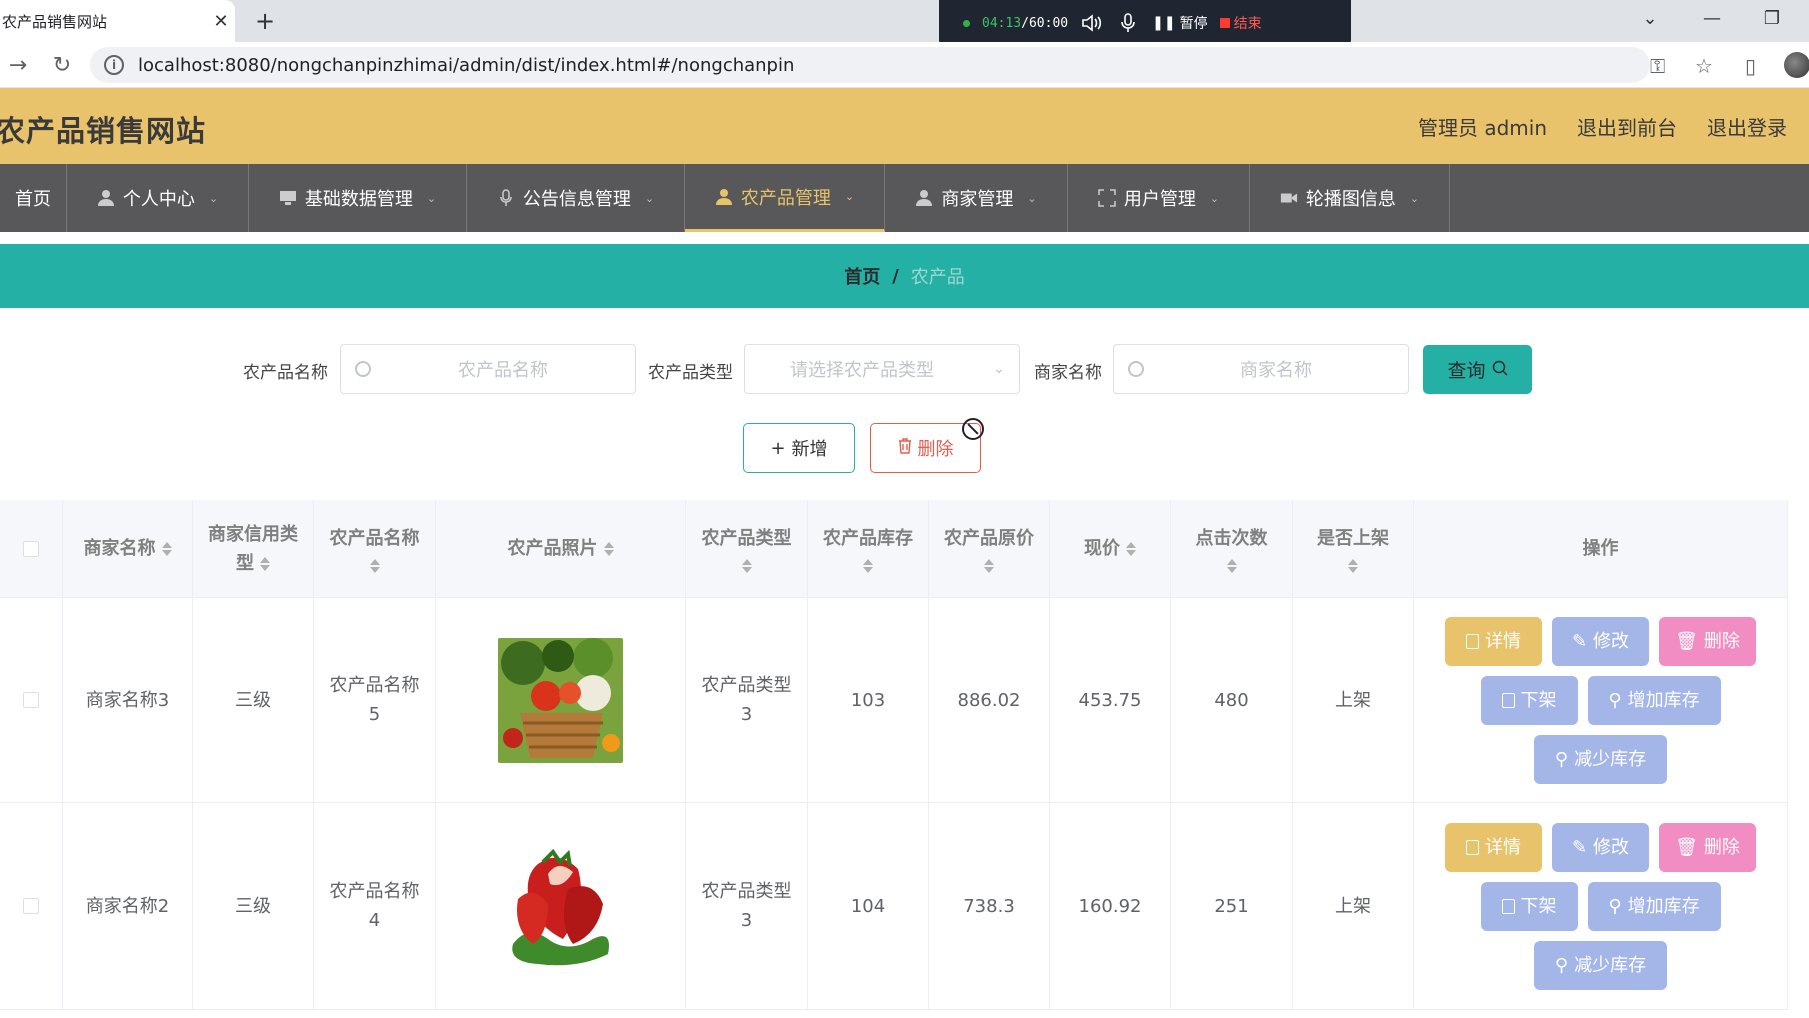 Image resolution: width=1809 pixels, height=1018 pixels. I want to click on cell-original-price: 886.02, so click(989, 700).